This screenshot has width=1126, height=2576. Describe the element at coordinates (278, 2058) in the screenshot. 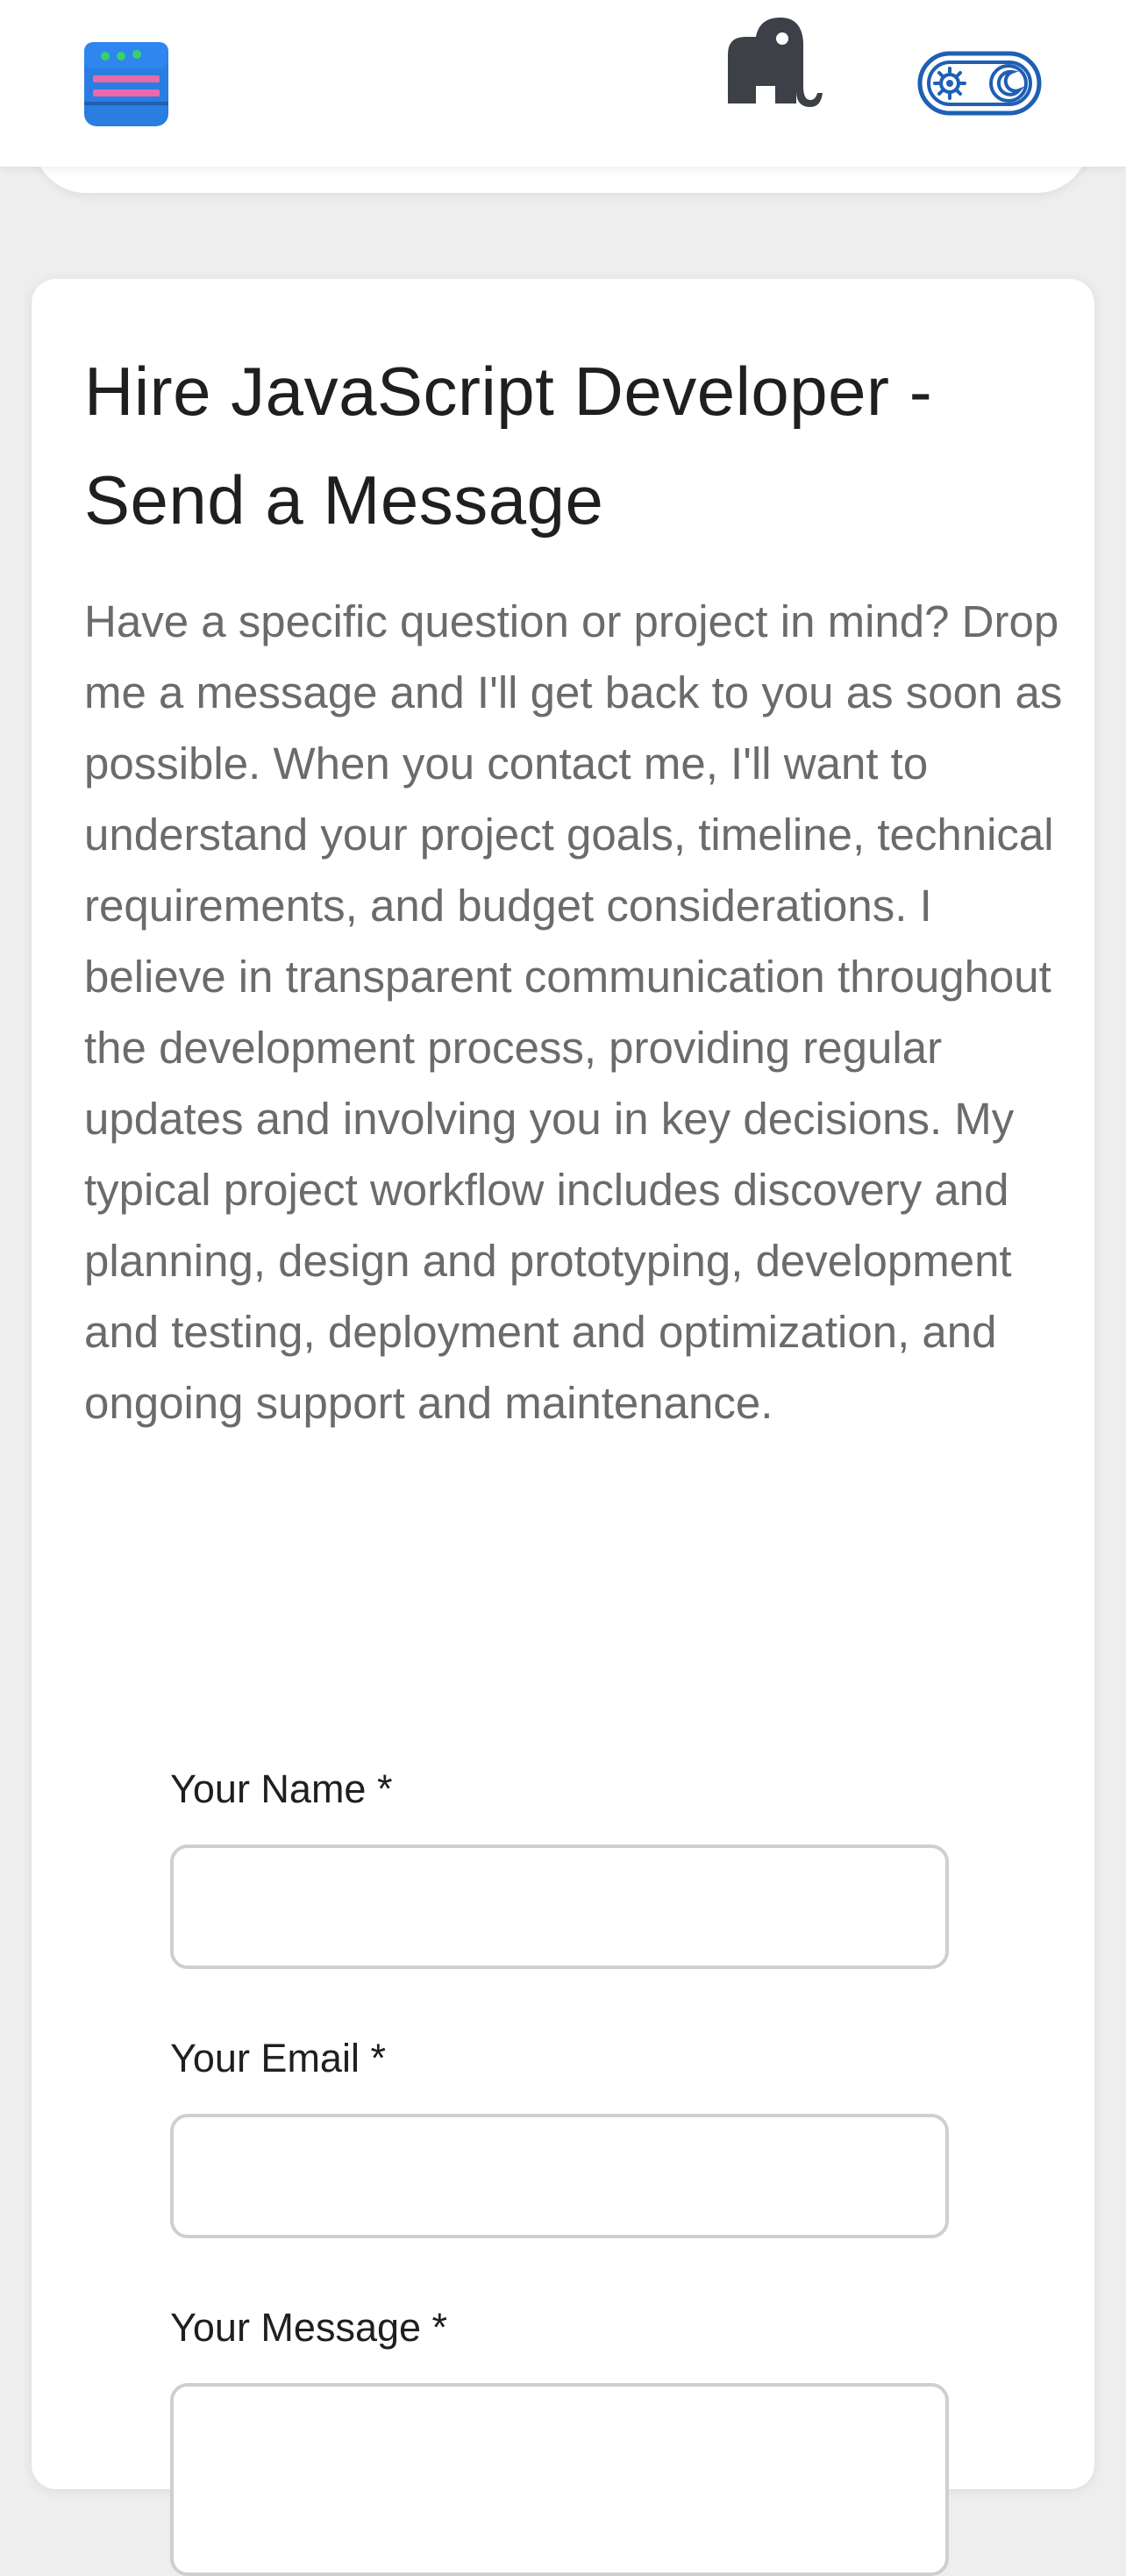

I see `email-label: Your Email *` at that location.